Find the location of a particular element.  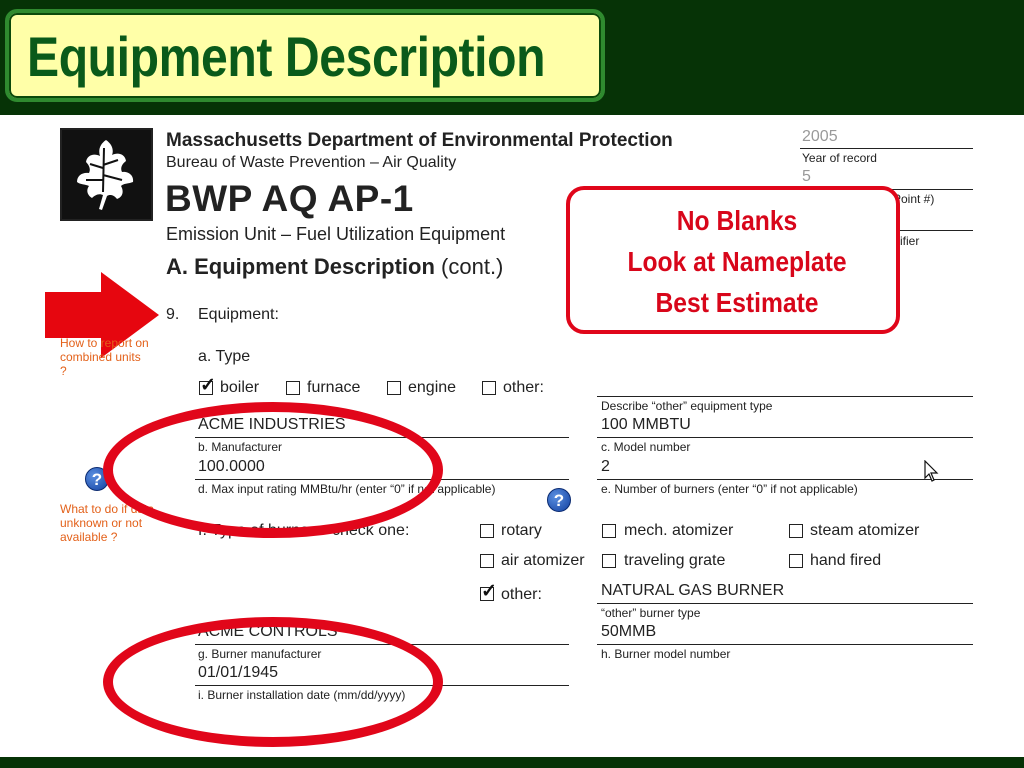

burner-mech-atomizer-label: mech. atomizer is located at coordinates (679, 530).